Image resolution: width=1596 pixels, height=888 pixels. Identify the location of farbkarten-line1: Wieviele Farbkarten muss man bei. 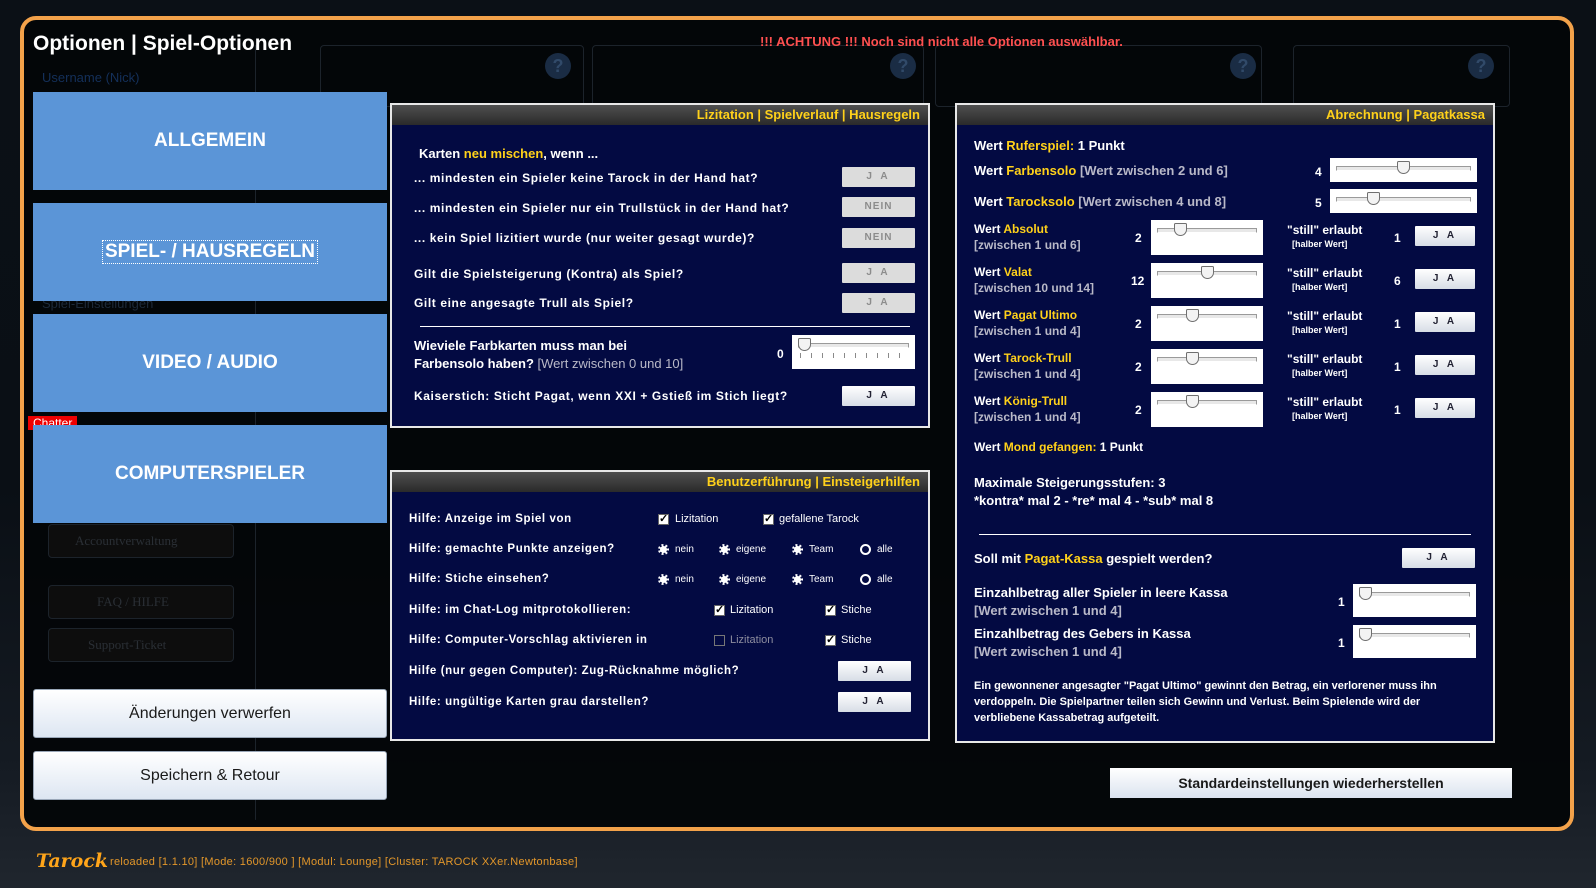
(521, 345).